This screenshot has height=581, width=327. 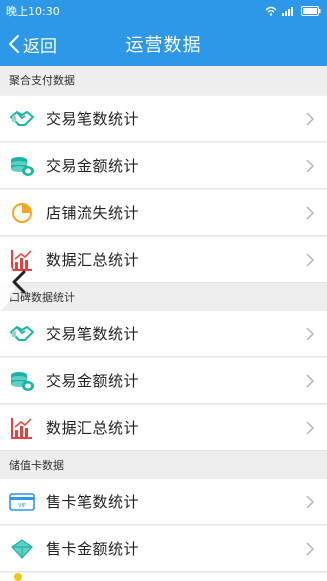 What do you see at coordinates (163, 297) in the screenshot?
I see `section-header-koubei: 口碑数据统计` at bounding box center [163, 297].